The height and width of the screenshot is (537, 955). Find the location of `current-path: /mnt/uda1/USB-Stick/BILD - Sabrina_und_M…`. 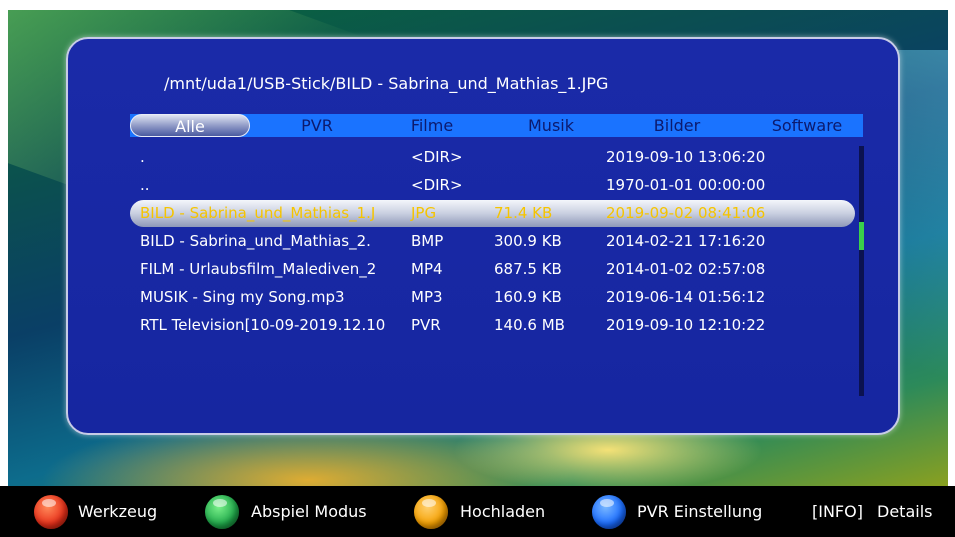

current-path: /mnt/uda1/USB-Stick/BILD - Sabrina_und_M… is located at coordinates (386, 83).